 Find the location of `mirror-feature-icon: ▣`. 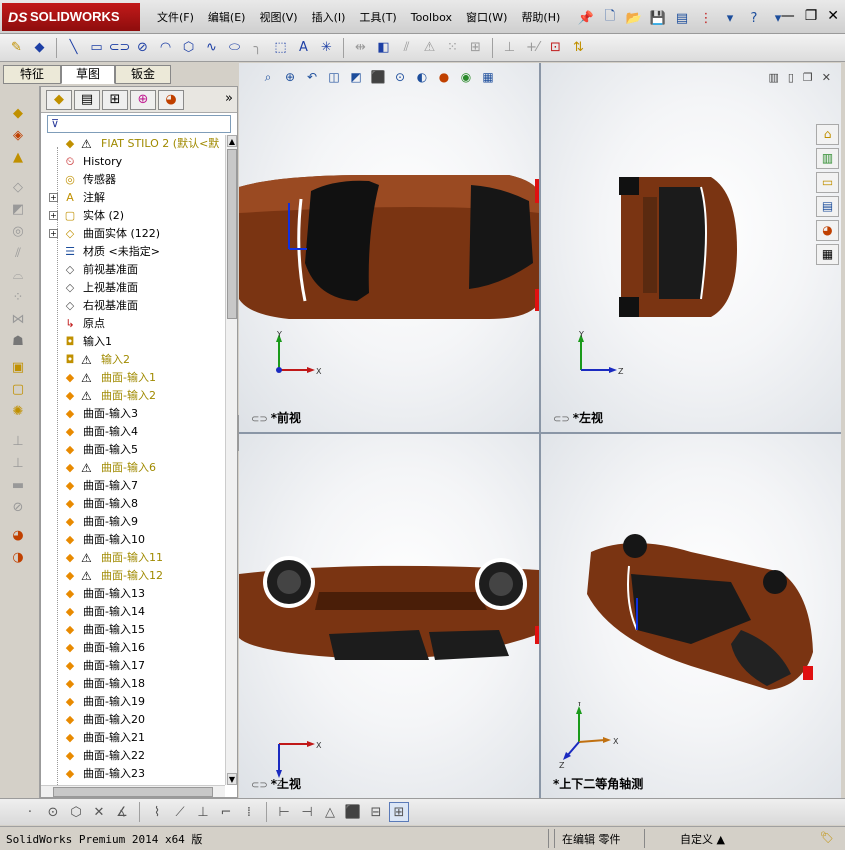

mirror-feature-icon: ▣ is located at coordinates (18, 367).